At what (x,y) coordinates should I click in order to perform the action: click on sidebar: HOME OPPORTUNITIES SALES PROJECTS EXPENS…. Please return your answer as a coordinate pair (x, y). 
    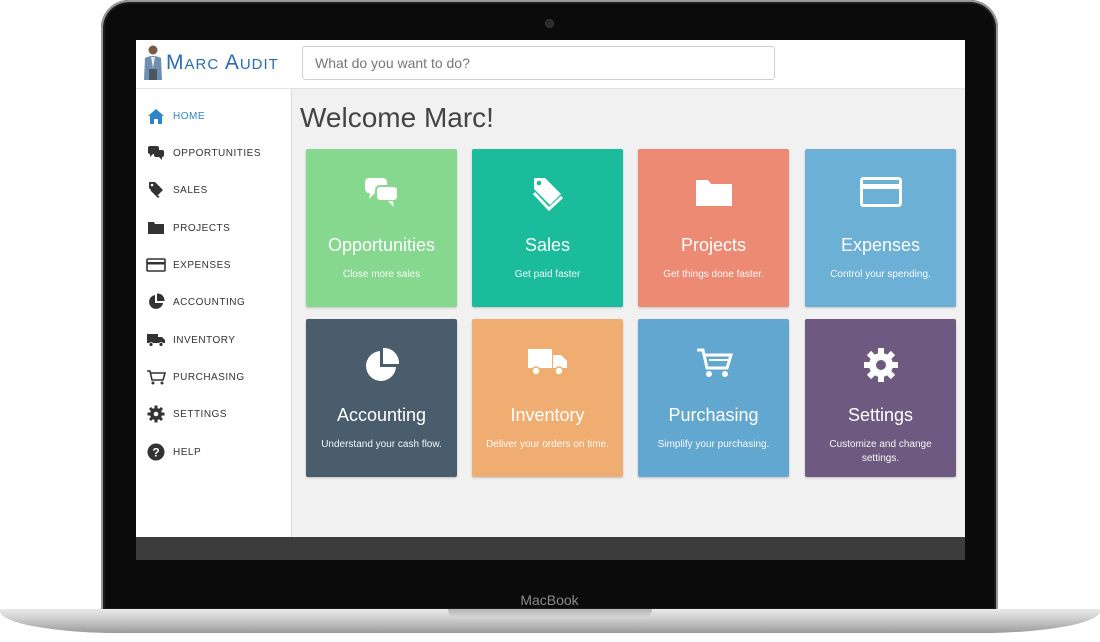
    Looking at the image, I should click on (214, 313).